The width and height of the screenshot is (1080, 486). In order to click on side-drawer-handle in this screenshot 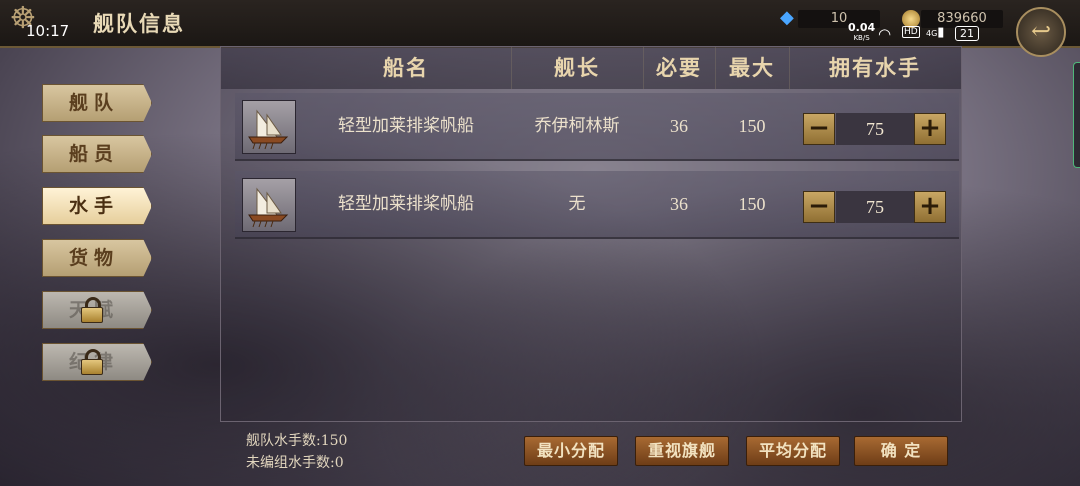, I will do `click(1076, 115)`.